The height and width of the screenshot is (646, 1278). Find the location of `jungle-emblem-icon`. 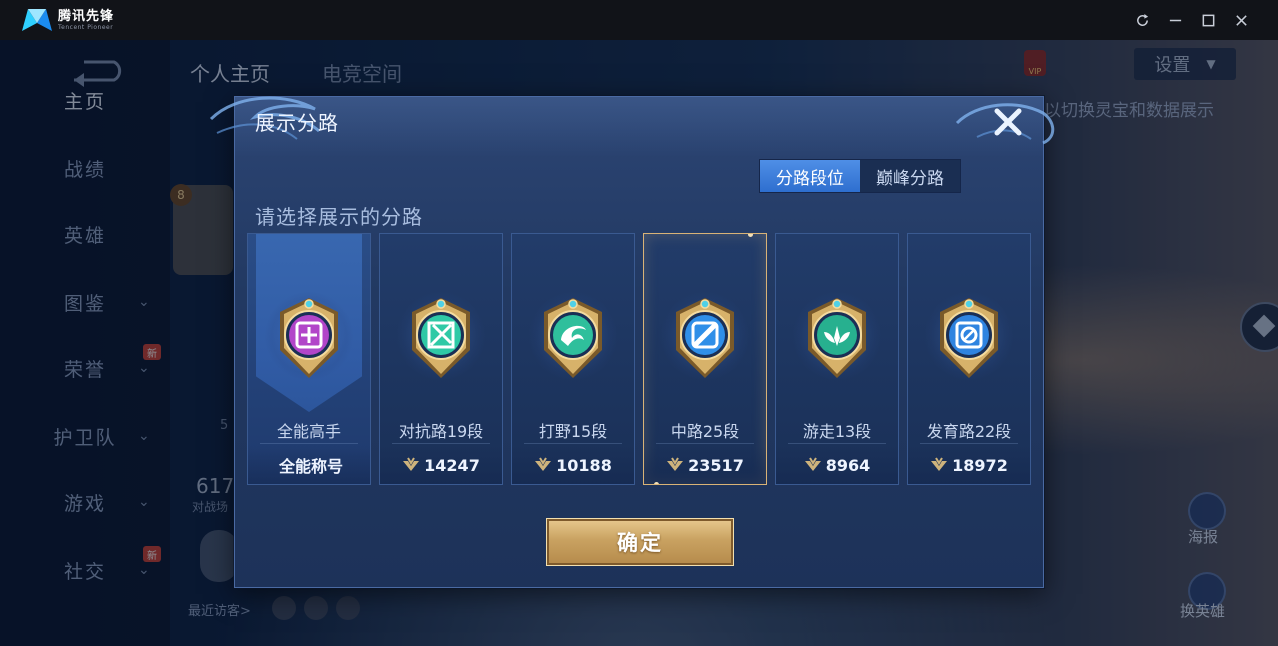

jungle-emblem-icon is located at coordinates (573, 338).